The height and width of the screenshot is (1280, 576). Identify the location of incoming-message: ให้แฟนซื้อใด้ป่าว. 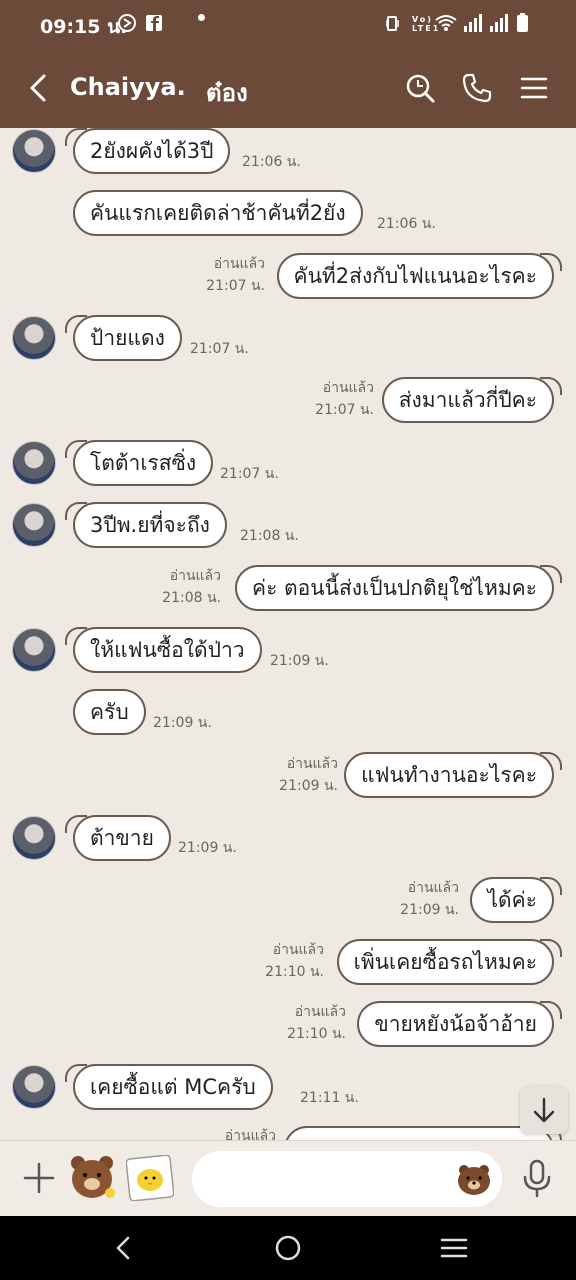
(163, 650).